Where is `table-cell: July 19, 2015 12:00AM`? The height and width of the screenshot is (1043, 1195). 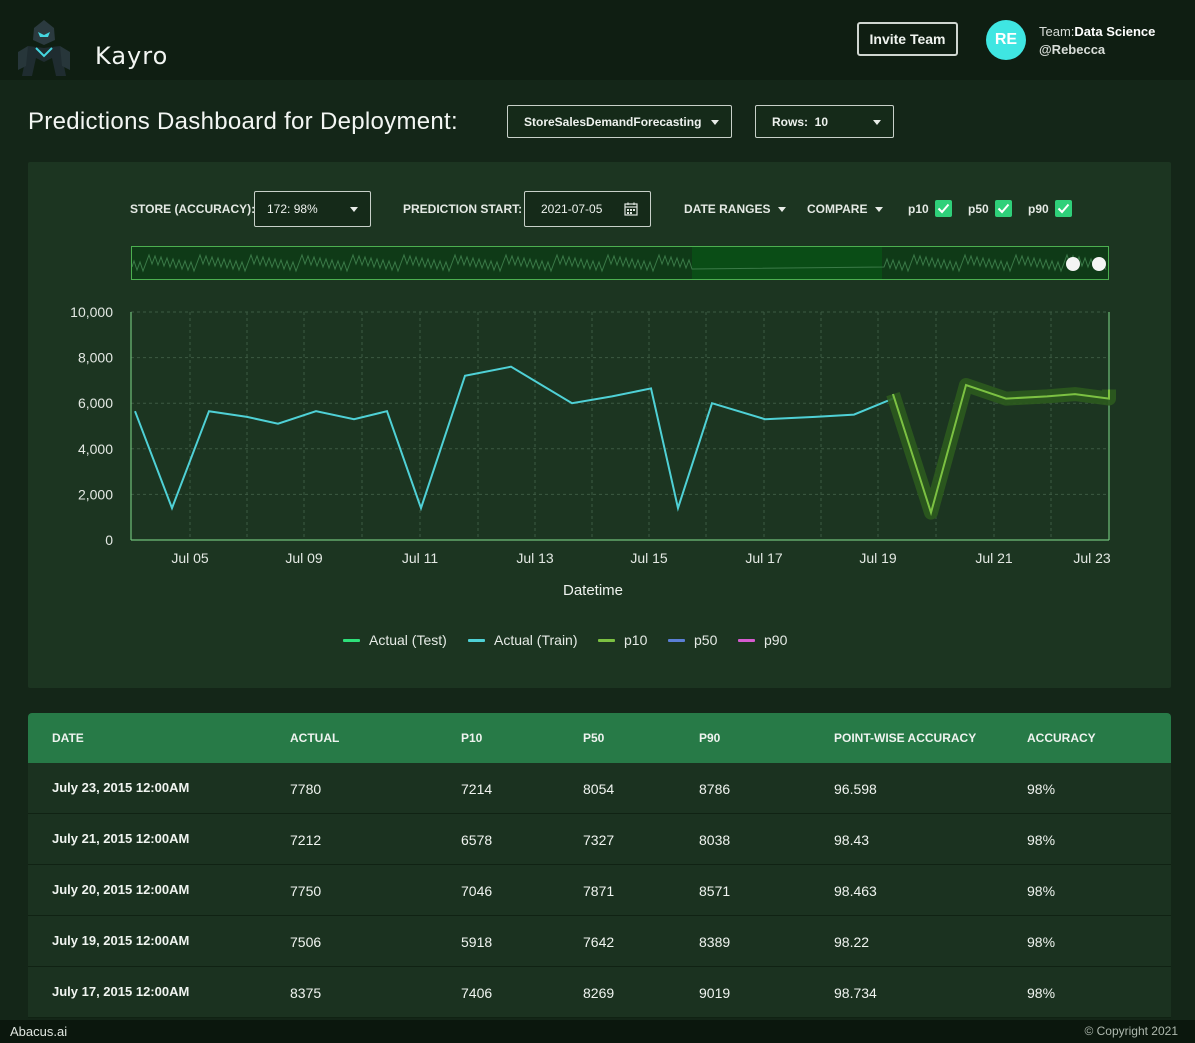
table-cell: July 19, 2015 12:00AM is located at coordinates (121, 940).